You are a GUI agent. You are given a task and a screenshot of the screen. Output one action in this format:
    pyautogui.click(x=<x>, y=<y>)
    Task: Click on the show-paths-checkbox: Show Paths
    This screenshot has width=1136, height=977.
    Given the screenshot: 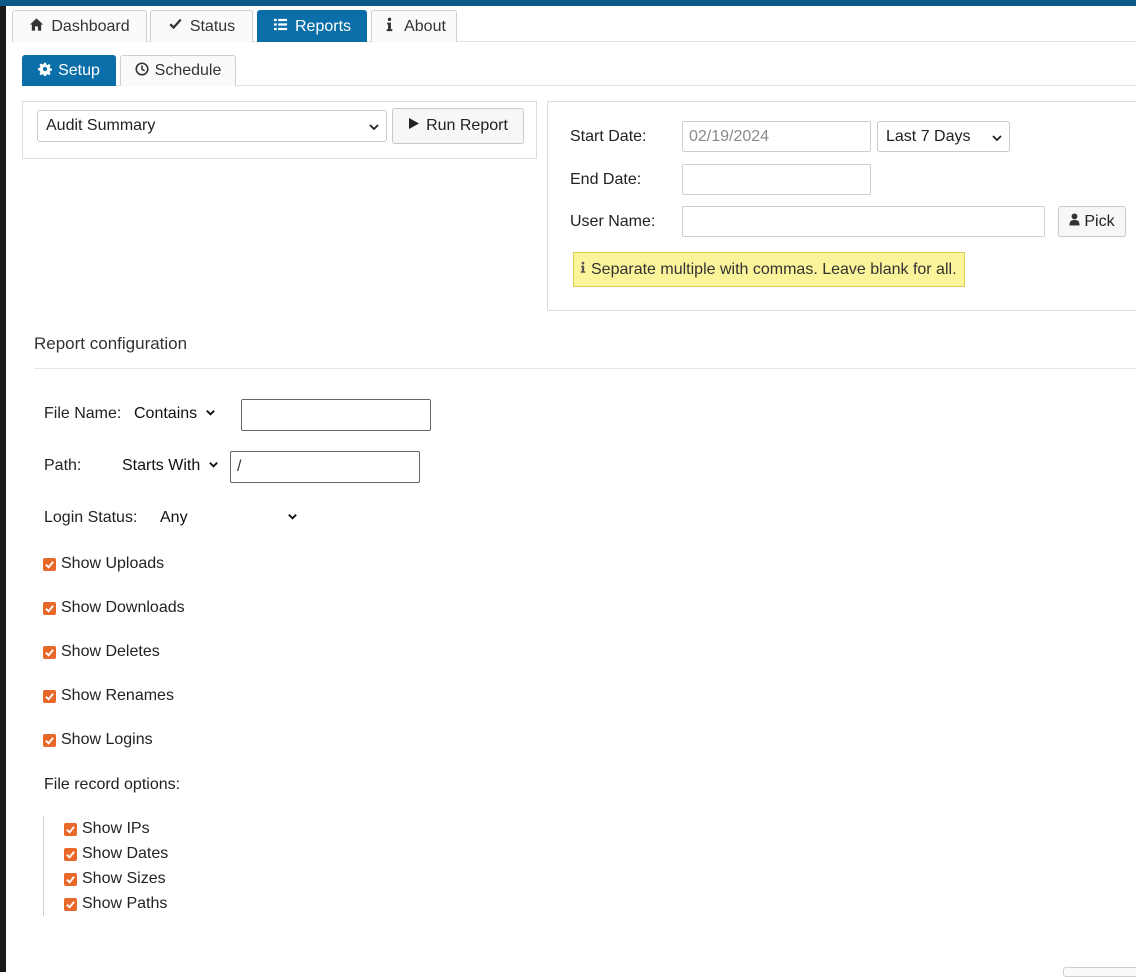 What is the action you would take?
    pyautogui.click(x=115, y=904)
    